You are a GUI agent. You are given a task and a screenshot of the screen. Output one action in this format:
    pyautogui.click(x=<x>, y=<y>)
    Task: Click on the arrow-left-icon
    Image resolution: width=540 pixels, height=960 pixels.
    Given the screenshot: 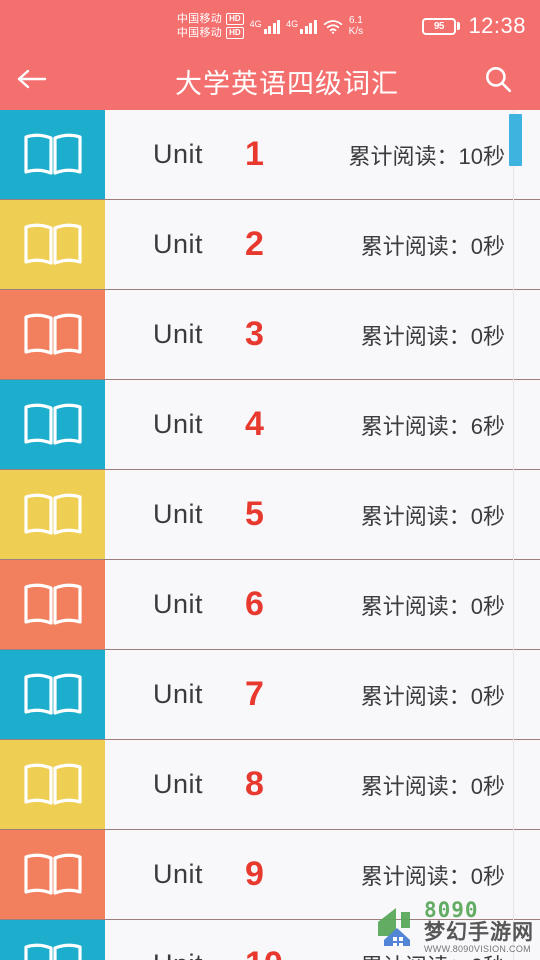 What is the action you would take?
    pyautogui.click(x=32, y=81)
    